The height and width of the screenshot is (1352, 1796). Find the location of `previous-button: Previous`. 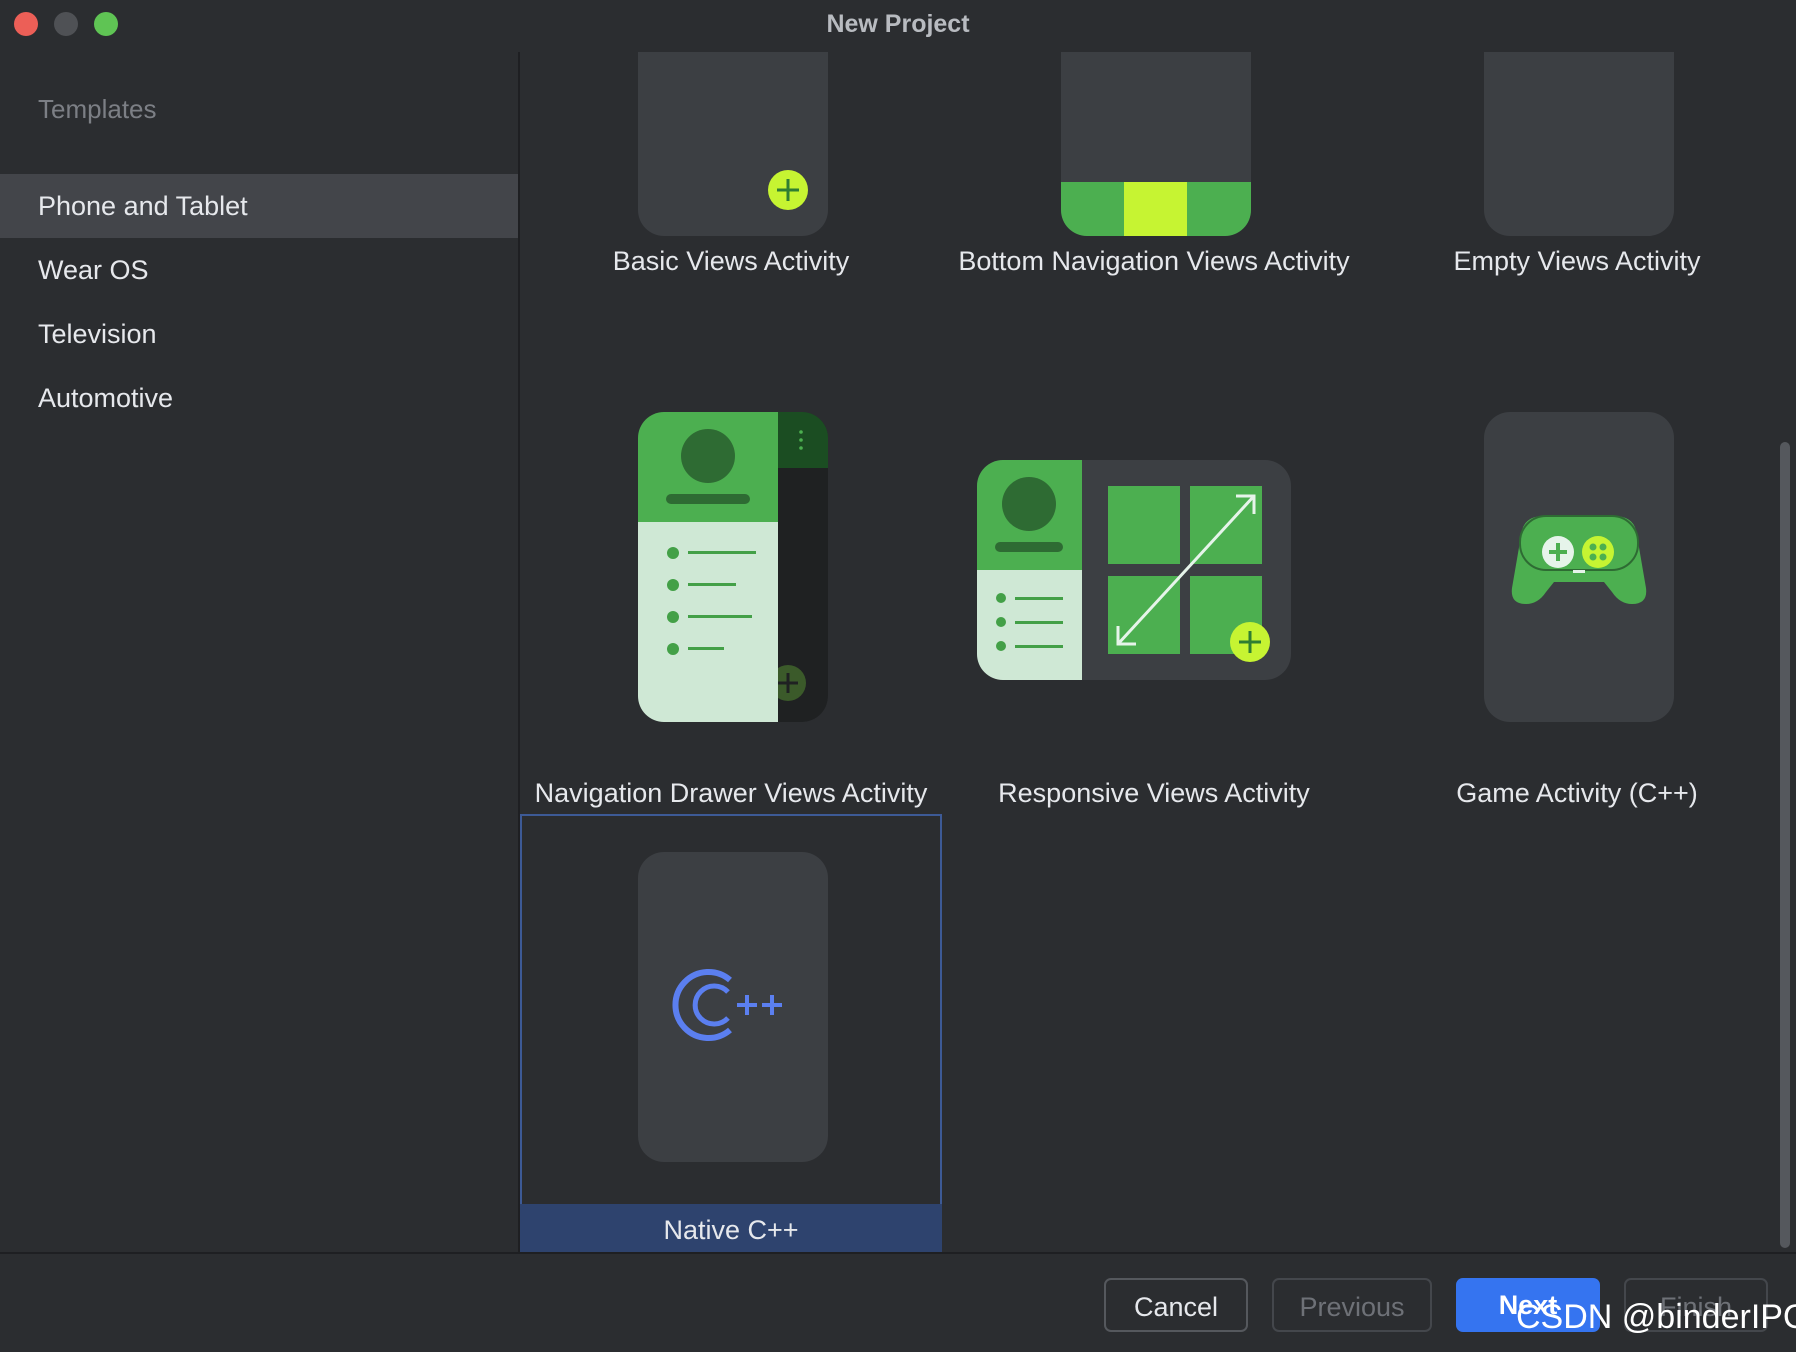

previous-button: Previous is located at coordinates (1352, 1305).